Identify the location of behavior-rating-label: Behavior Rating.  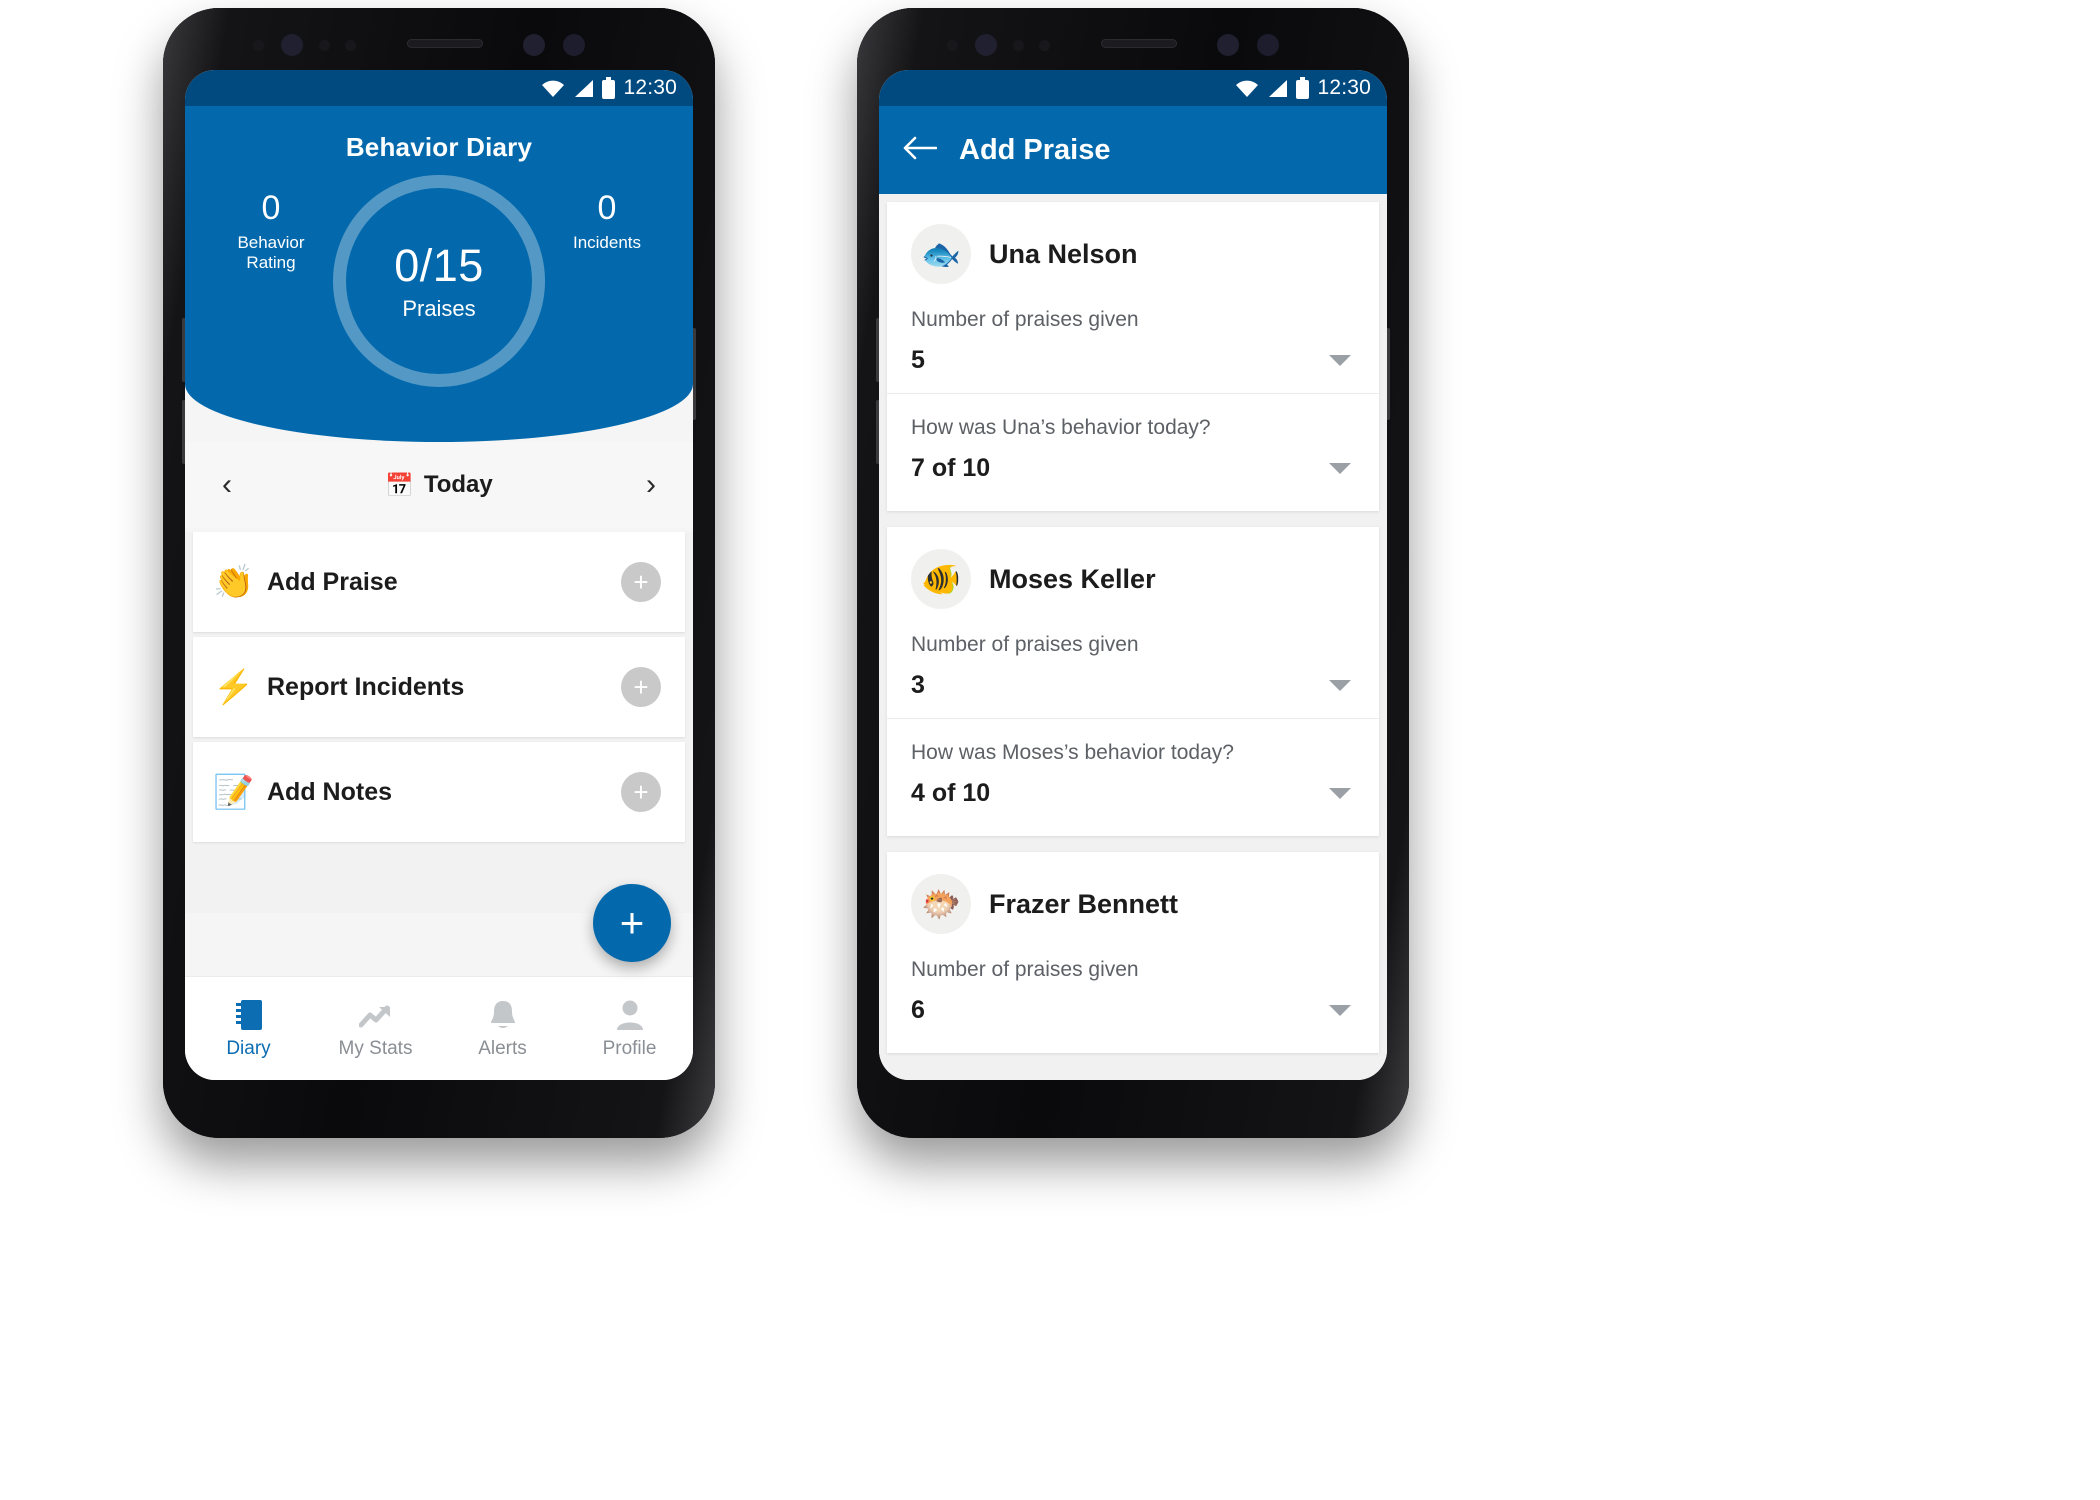
(271, 252).